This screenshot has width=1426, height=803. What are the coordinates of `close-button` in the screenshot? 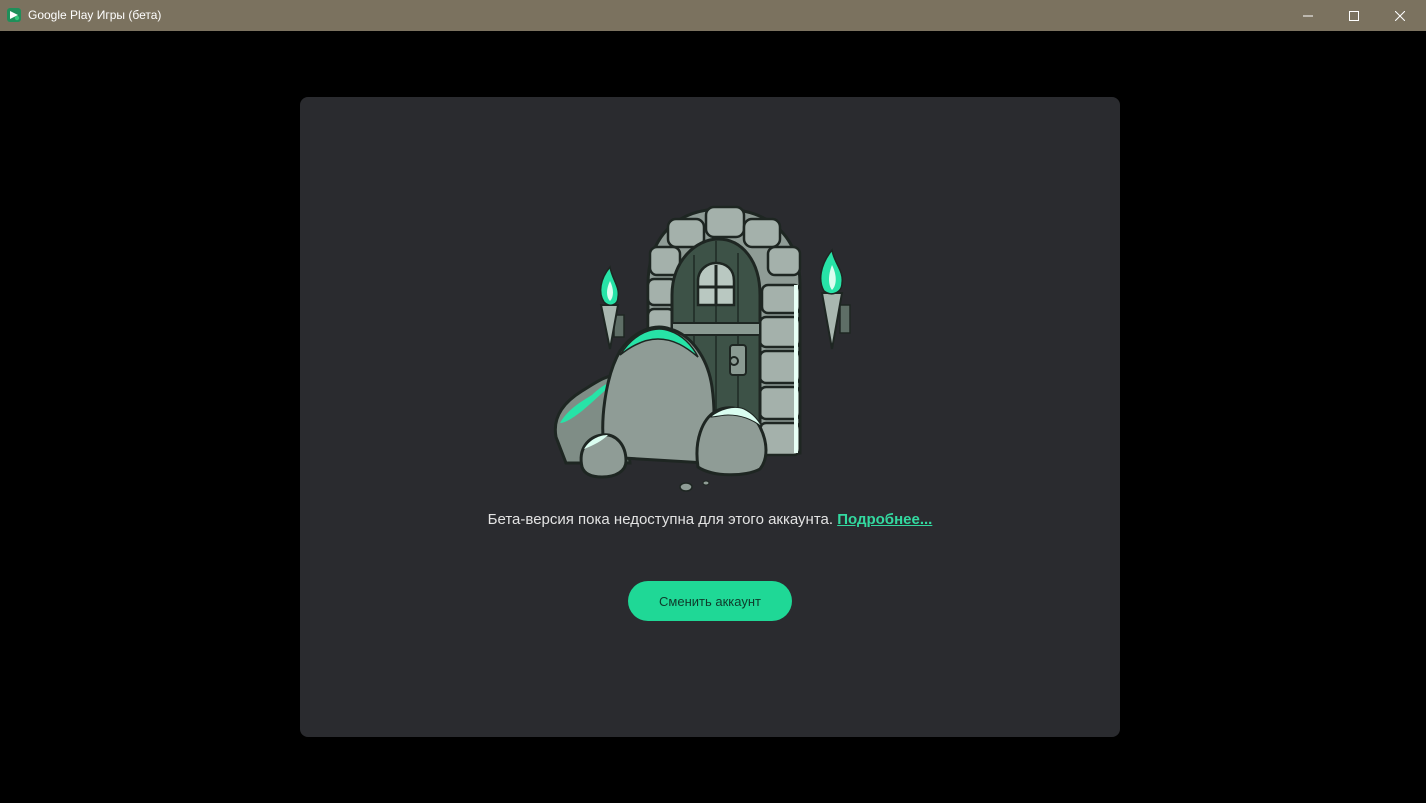 It's located at (1400, 15).